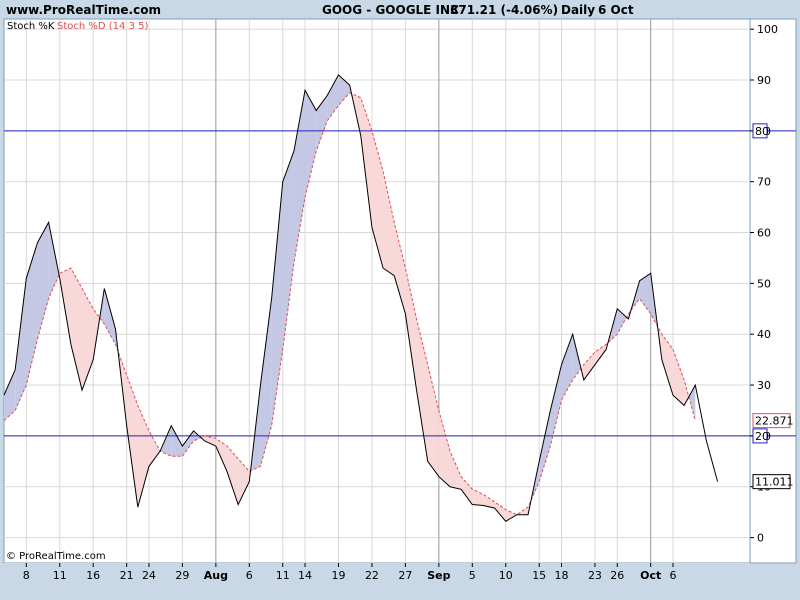 The height and width of the screenshot is (600, 800). What do you see at coordinates (56, 556) in the screenshot?
I see `watermark: © ProRealTime.com` at bounding box center [56, 556].